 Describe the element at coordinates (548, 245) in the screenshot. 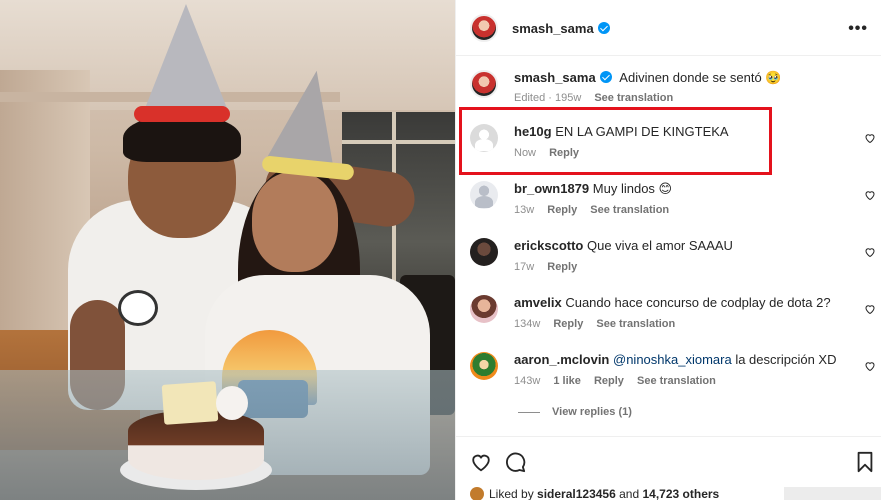

I see `comment-username: erickscotto` at that location.